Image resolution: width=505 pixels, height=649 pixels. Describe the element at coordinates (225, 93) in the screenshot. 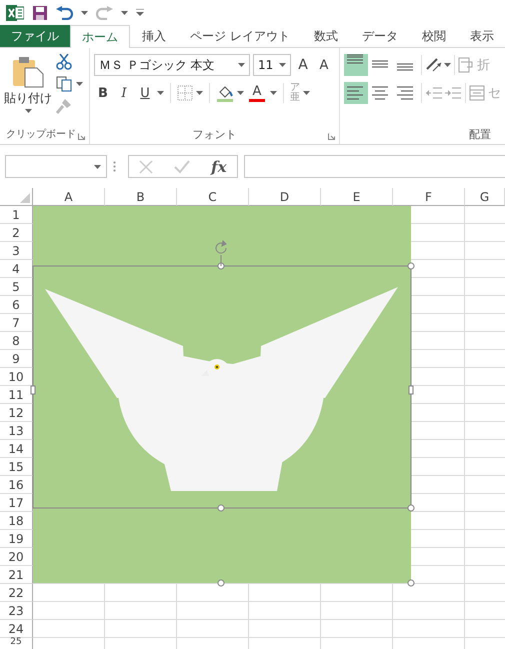

I see `fill-color-icon` at that location.